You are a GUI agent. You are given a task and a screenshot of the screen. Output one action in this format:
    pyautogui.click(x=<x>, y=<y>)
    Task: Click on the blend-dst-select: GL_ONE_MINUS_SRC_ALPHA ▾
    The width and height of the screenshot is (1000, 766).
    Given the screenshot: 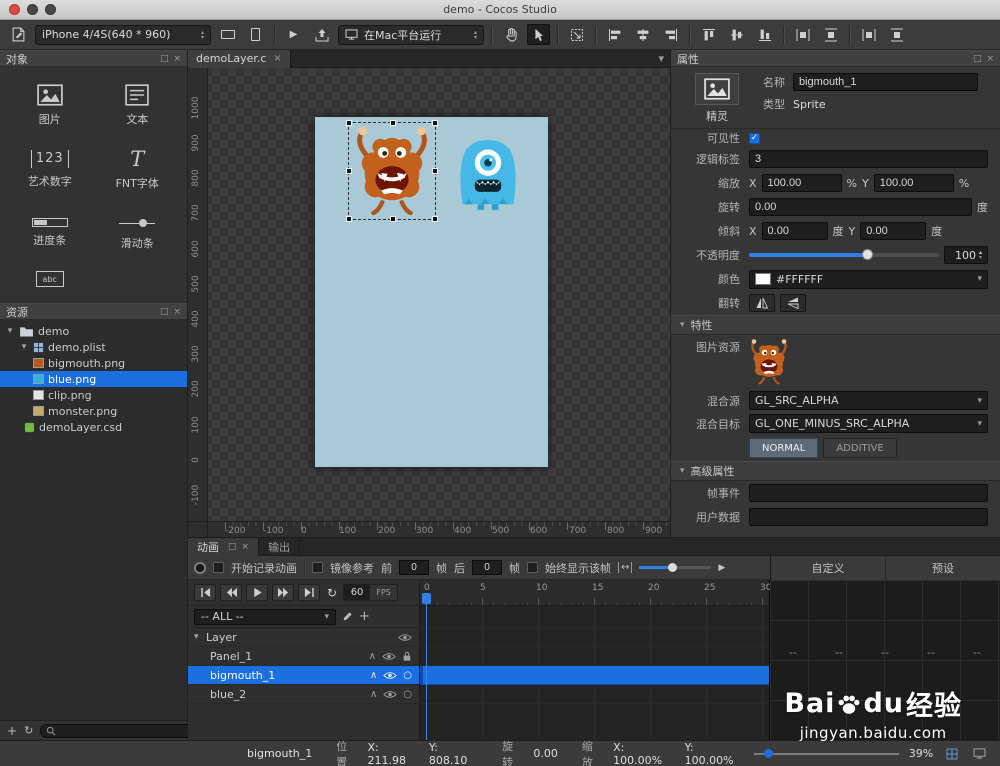 What is the action you would take?
    pyautogui.click(x=868, y=423)
    